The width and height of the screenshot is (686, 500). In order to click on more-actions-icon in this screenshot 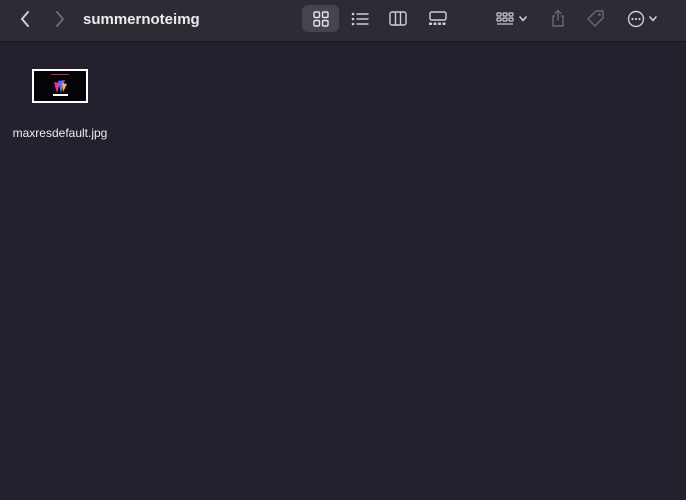, I will do `click(635, 18)`.